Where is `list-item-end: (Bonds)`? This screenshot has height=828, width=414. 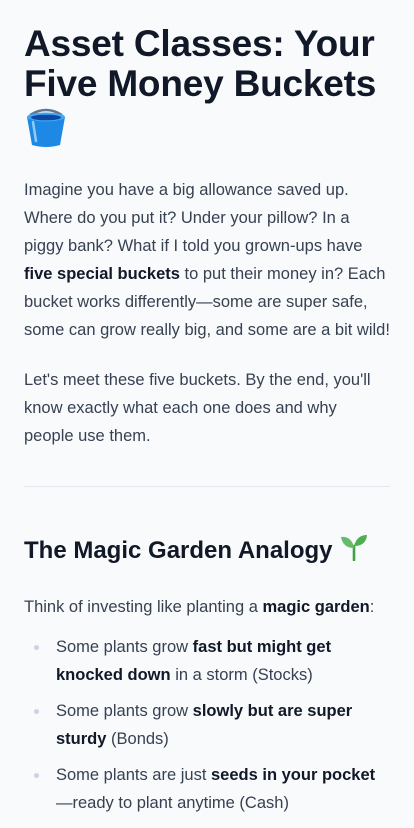 list-item-end: (Bonds) is located at coordinates (137, 739).